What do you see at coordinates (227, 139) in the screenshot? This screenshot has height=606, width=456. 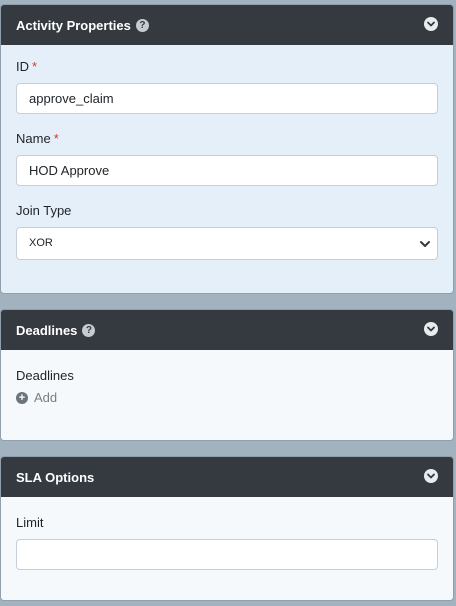 I see `name-label: Name *` at bounding box center [227, 139].